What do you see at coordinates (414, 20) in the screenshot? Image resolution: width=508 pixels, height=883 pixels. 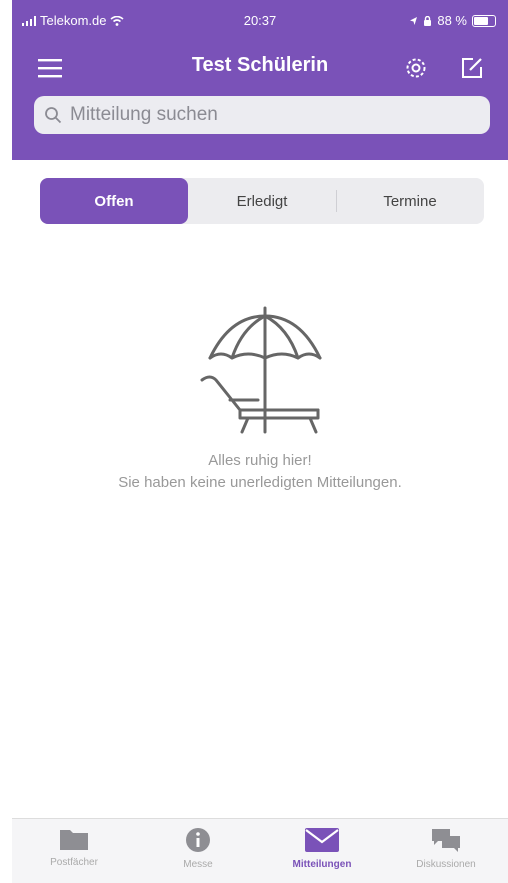 I see `location-icon` at bounding box center [414, 20].